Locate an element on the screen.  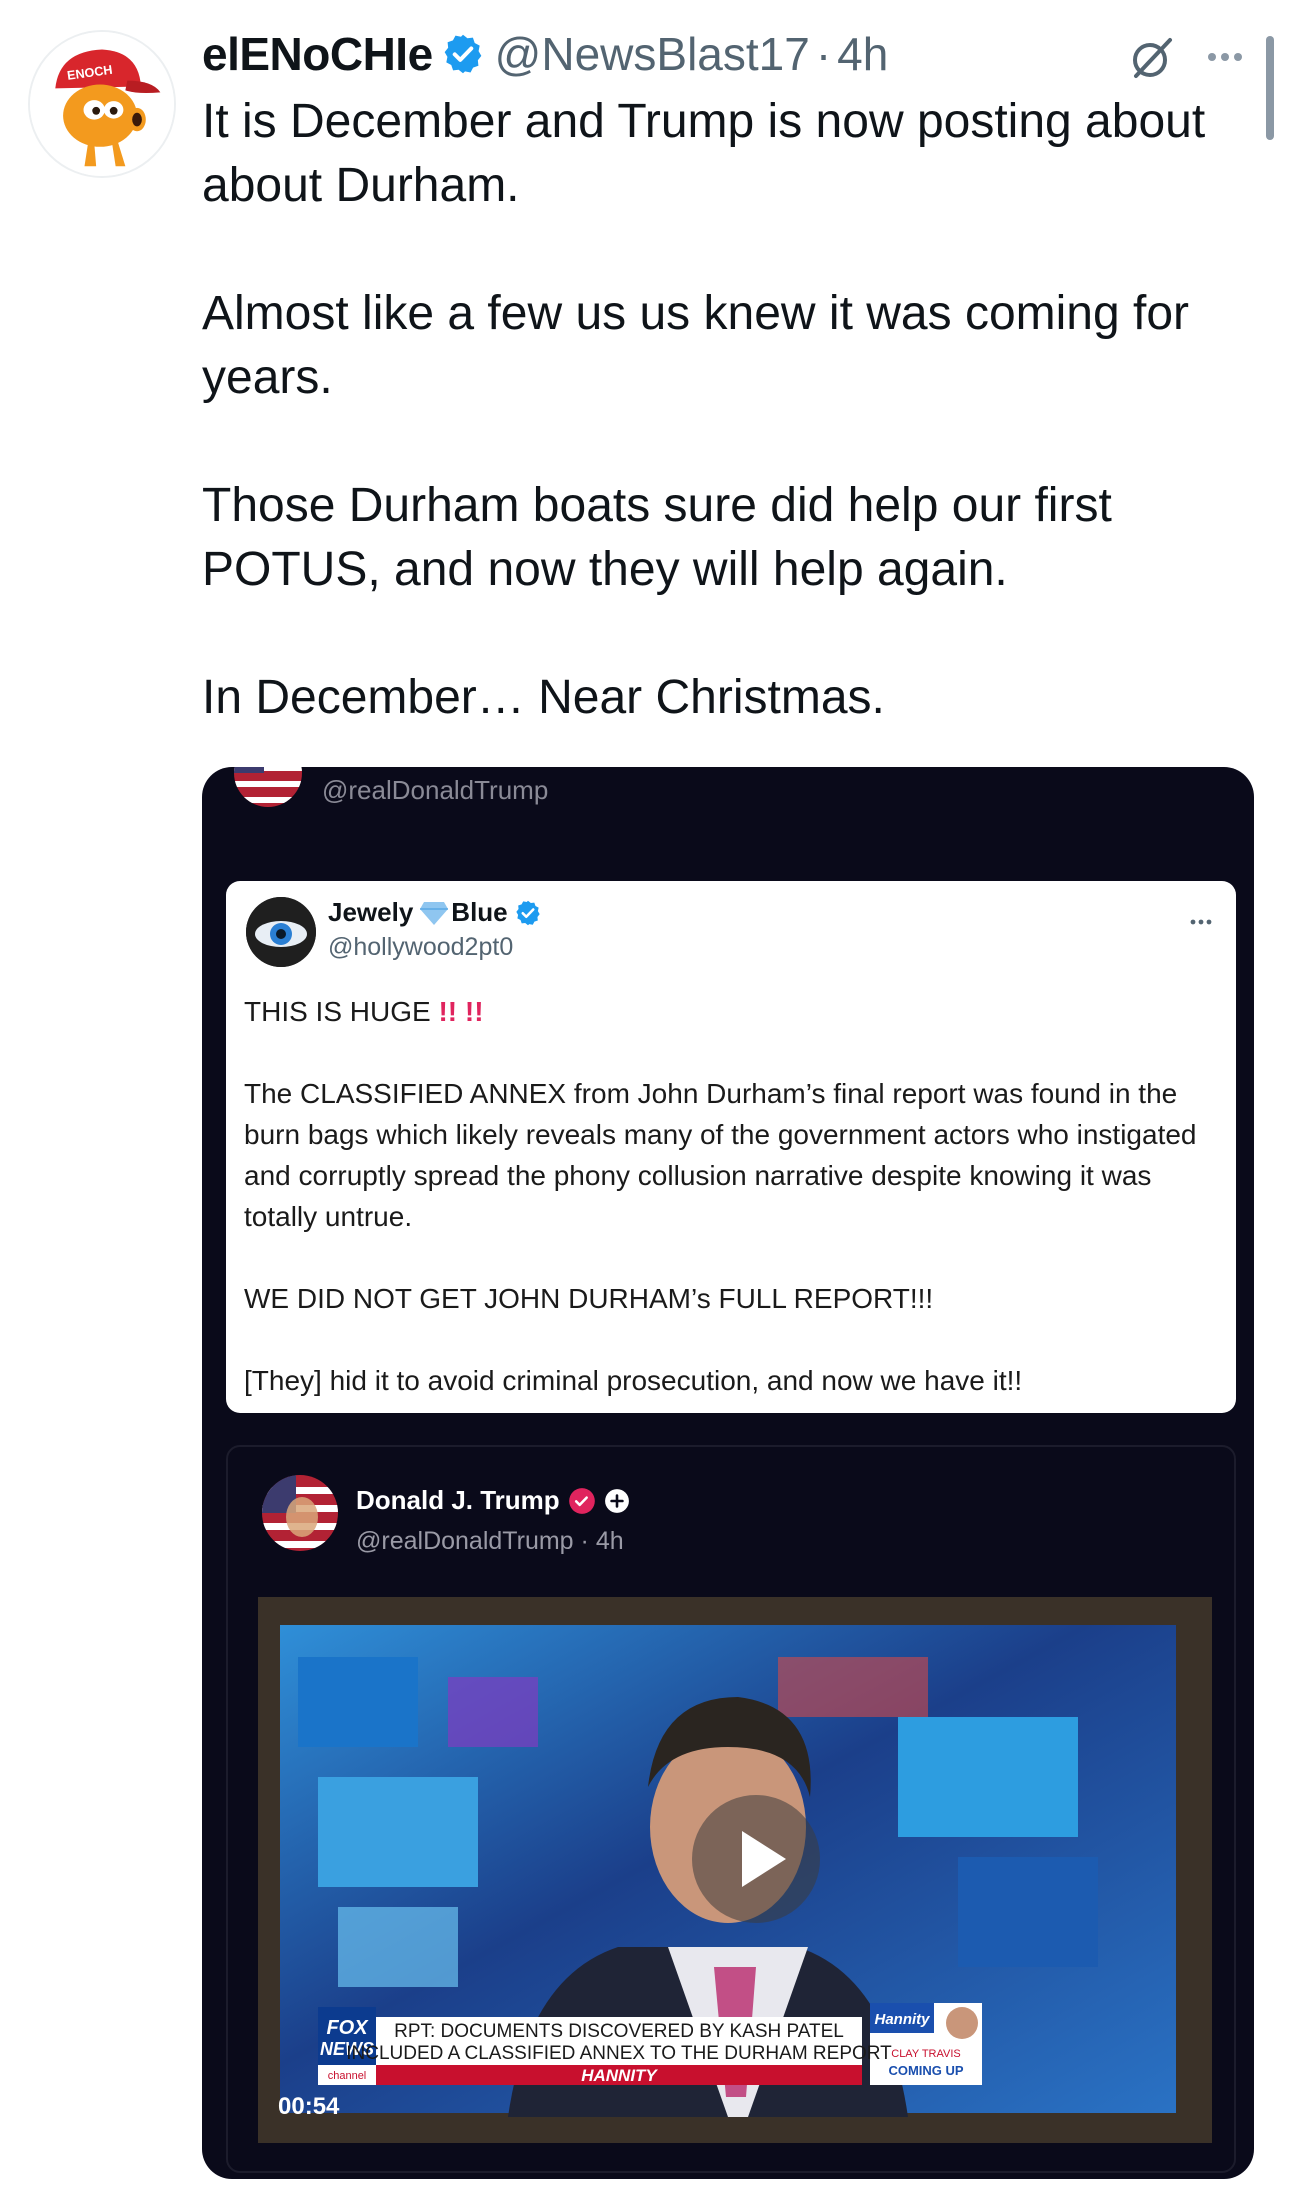
avatar: ENOCH is located at coordinates (102, 104).